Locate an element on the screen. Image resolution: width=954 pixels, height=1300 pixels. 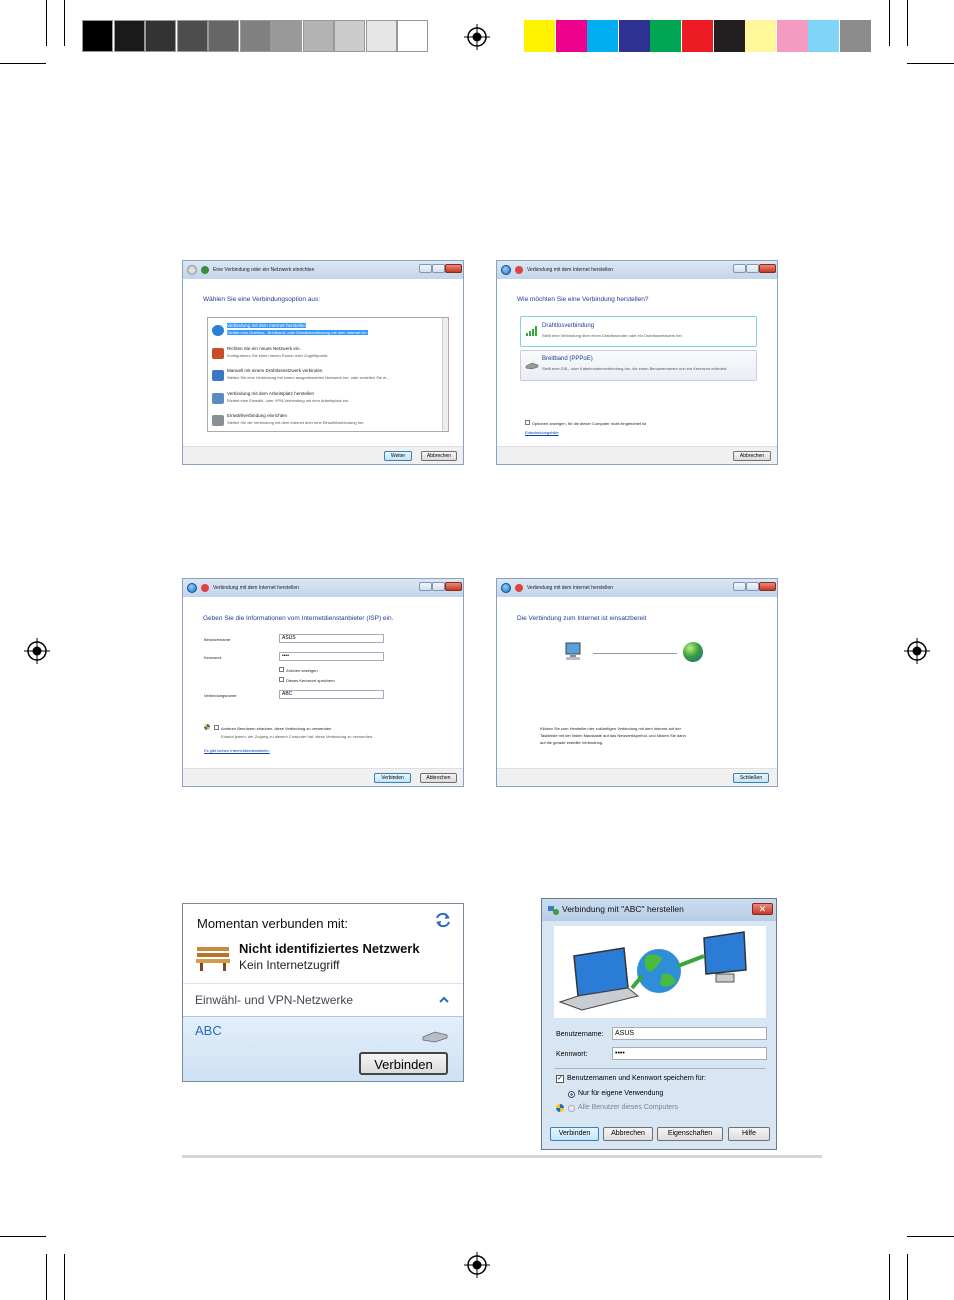
dialog-footer: Abbrechen is located at coordinates (637, 455).